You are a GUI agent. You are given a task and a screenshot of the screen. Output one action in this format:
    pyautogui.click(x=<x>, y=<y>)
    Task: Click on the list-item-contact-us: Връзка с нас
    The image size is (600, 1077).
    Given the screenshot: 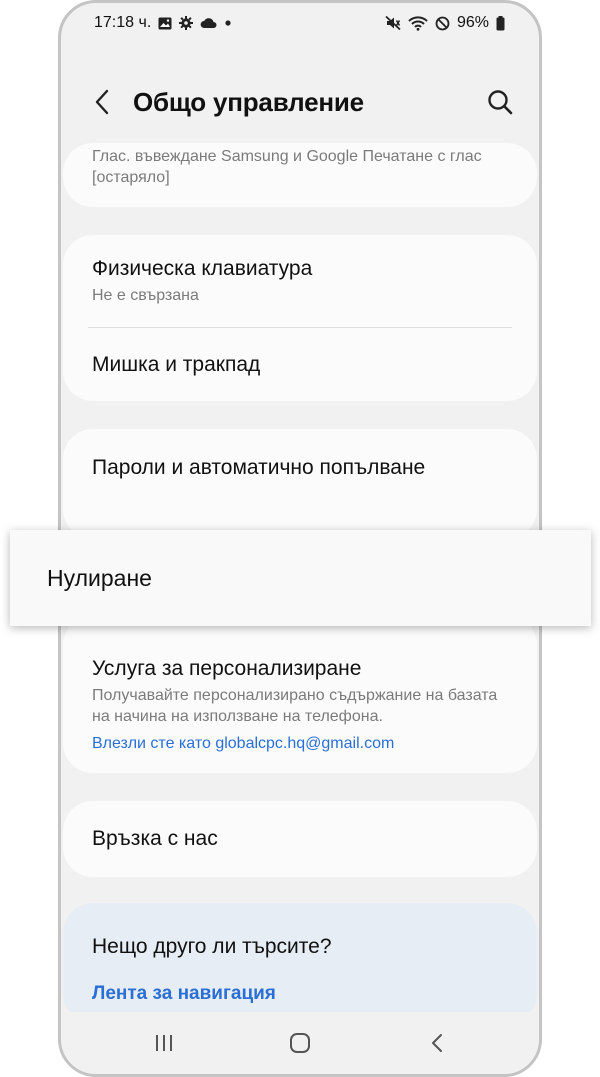 What is the action you would take?
    pyautogui.click(x=300, y=839)
    